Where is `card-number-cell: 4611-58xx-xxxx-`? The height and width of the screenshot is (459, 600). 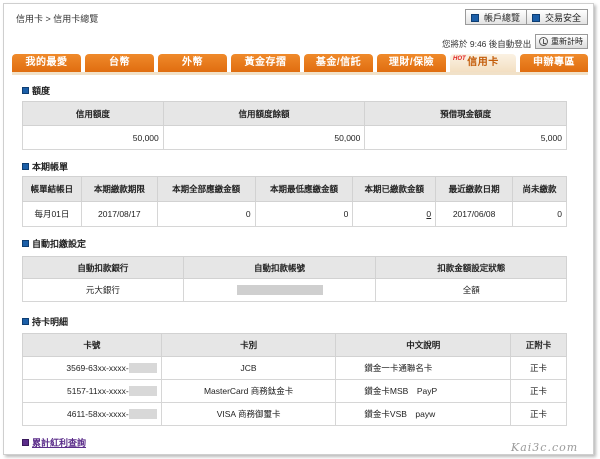 card-number-cell: 4611-58xx-xxxx- is located at coordinates (92, 414).